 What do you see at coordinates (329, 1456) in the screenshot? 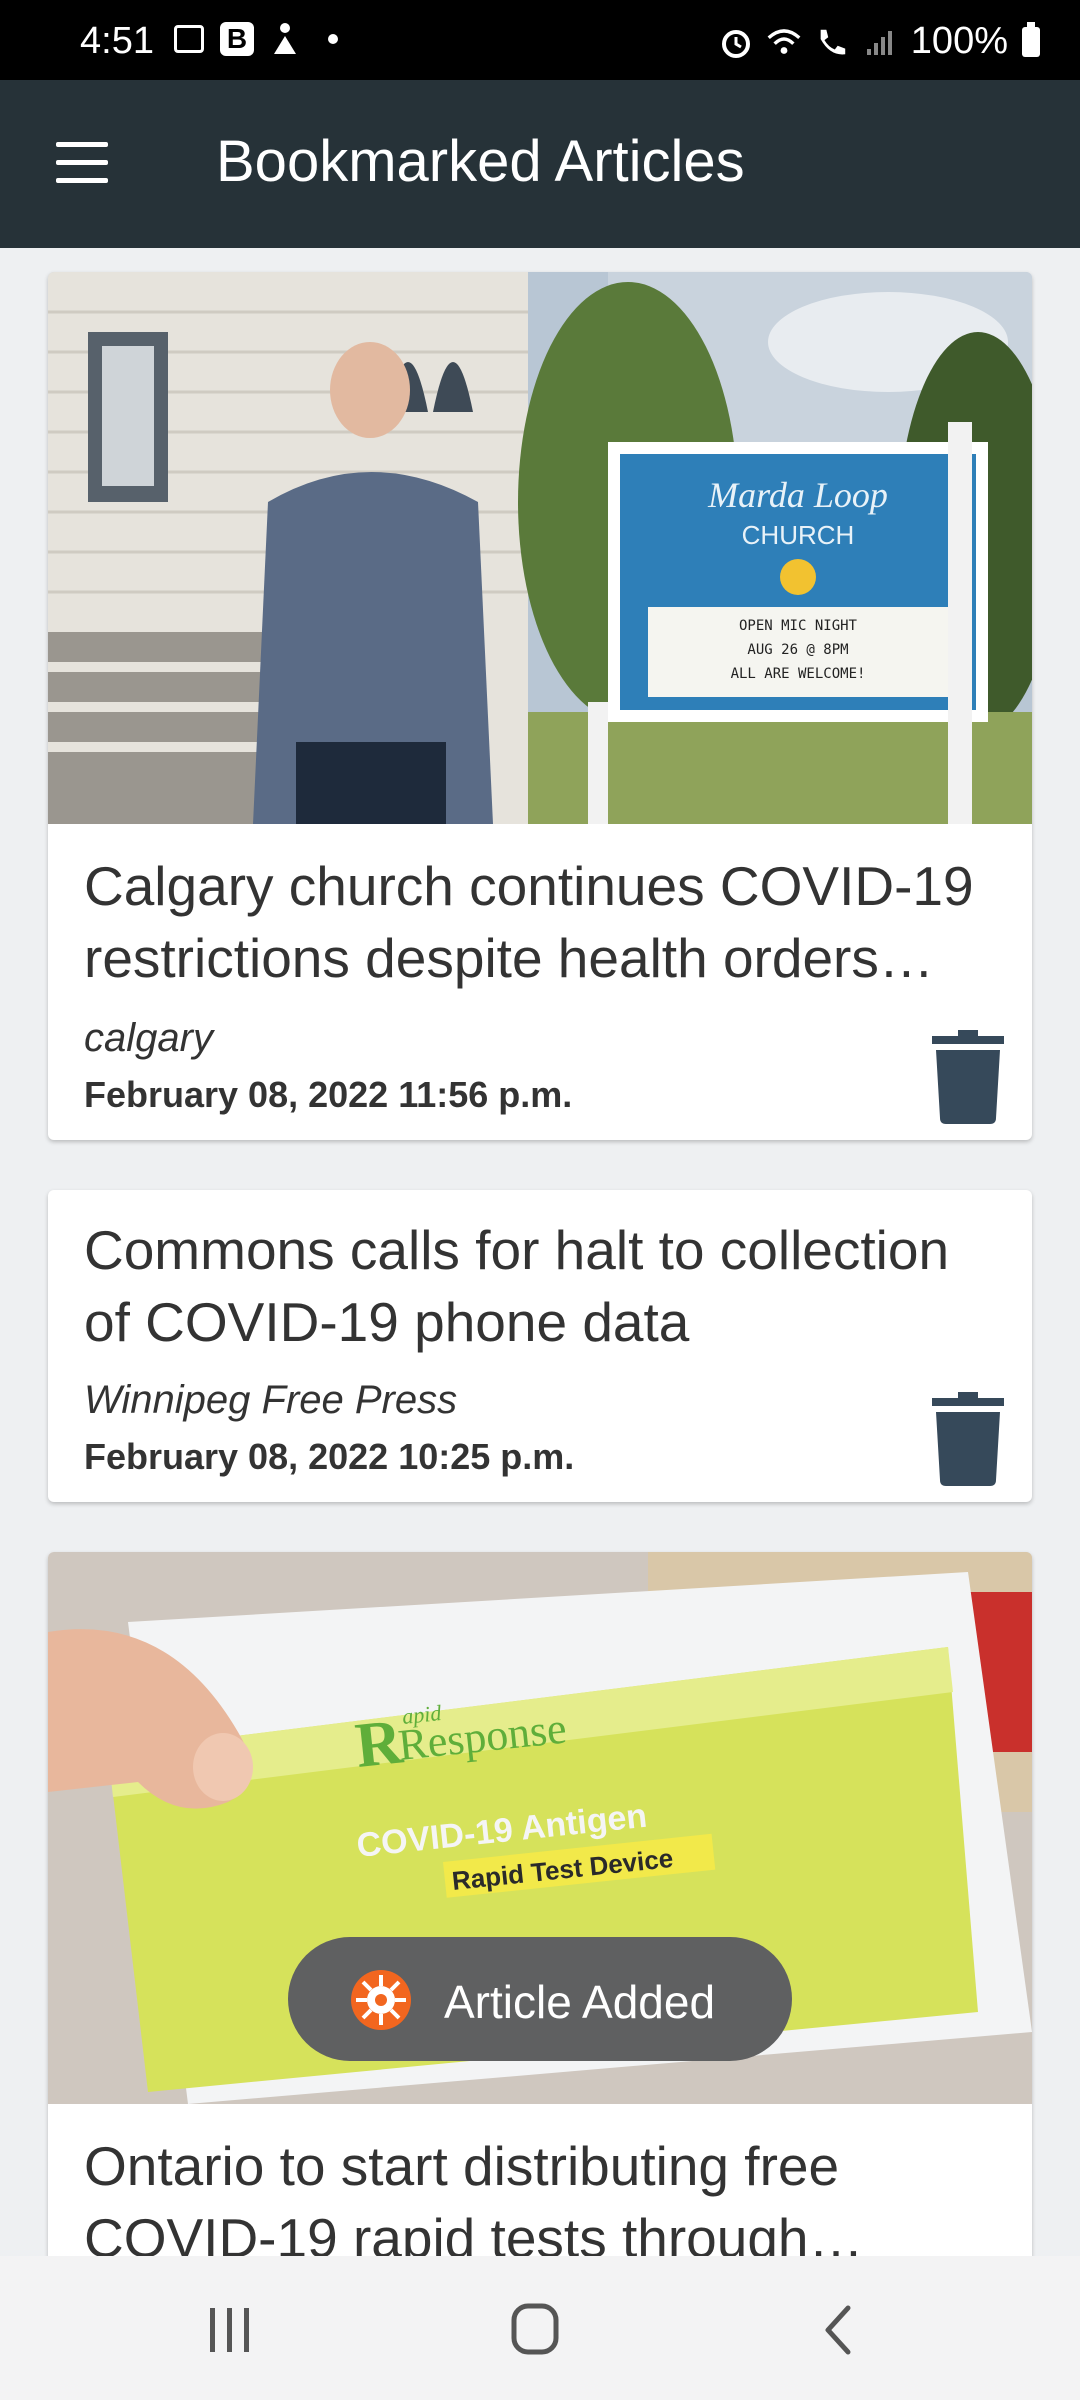
I see `article-date: February 08, 2022 10:25 p.m.` at bounding box center [329, 1456].